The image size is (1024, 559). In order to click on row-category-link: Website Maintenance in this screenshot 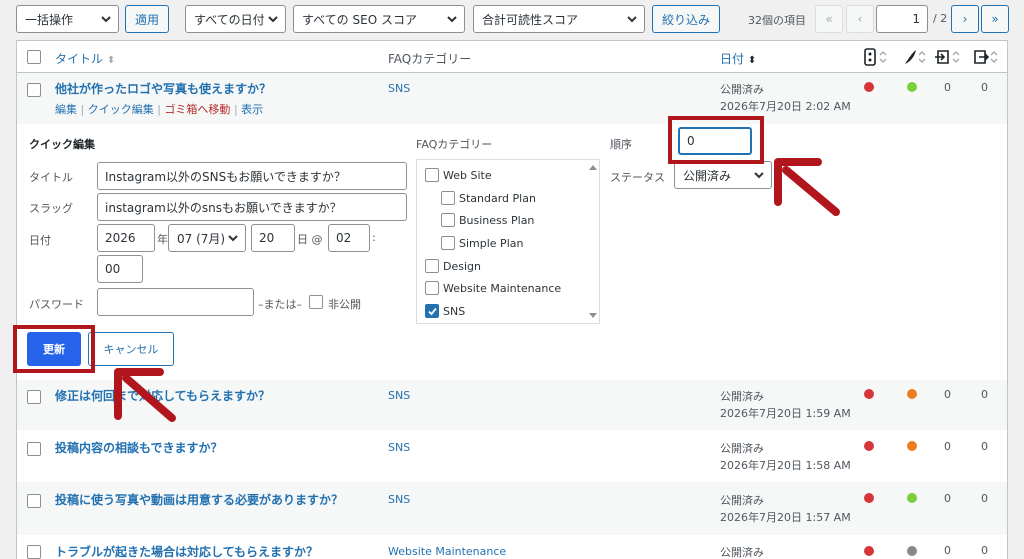, I will do `click(447, 551)`.